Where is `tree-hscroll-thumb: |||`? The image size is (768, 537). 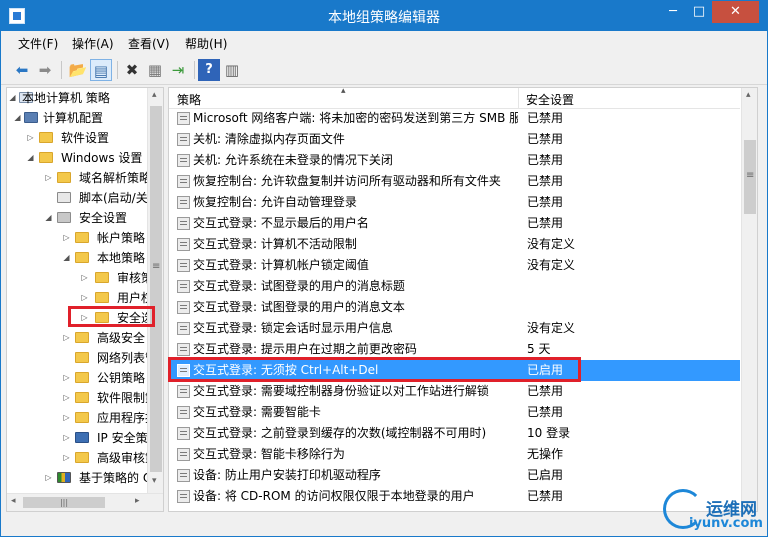
tree-hscroll-thumb: ||| is located at coordinates (64, 502).